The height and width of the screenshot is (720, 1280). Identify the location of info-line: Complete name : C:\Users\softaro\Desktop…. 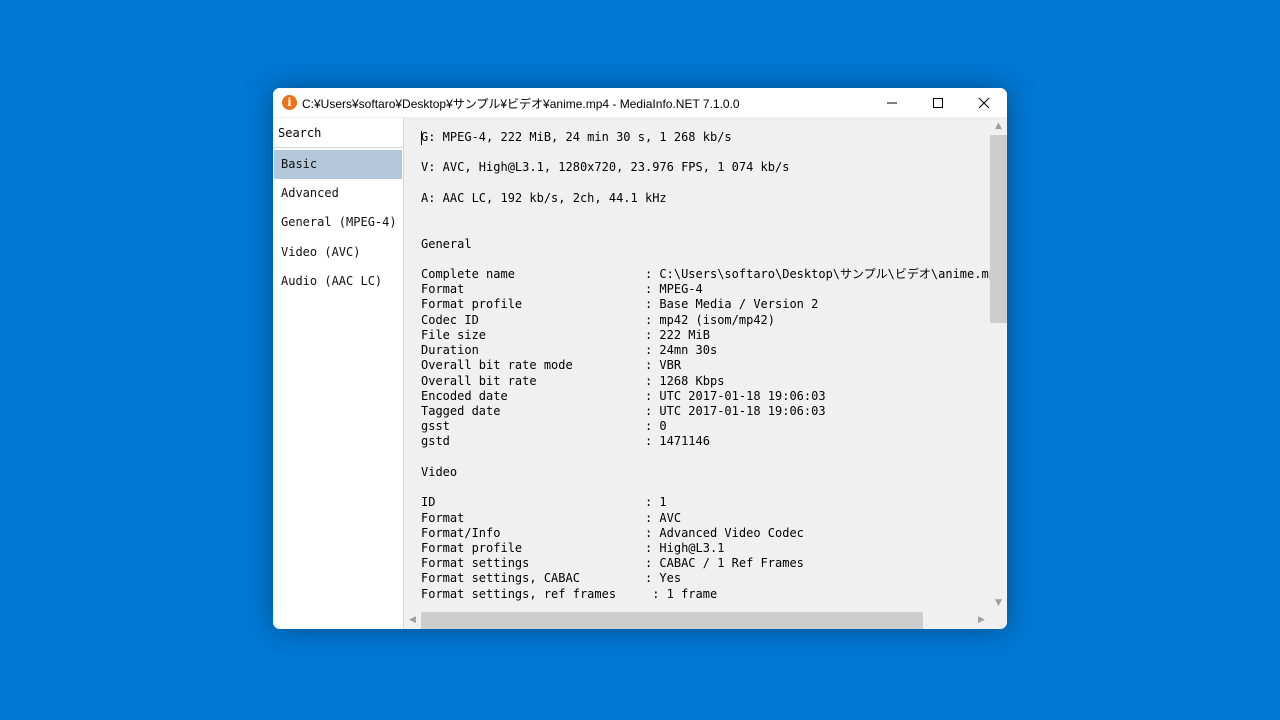
(705, 274).